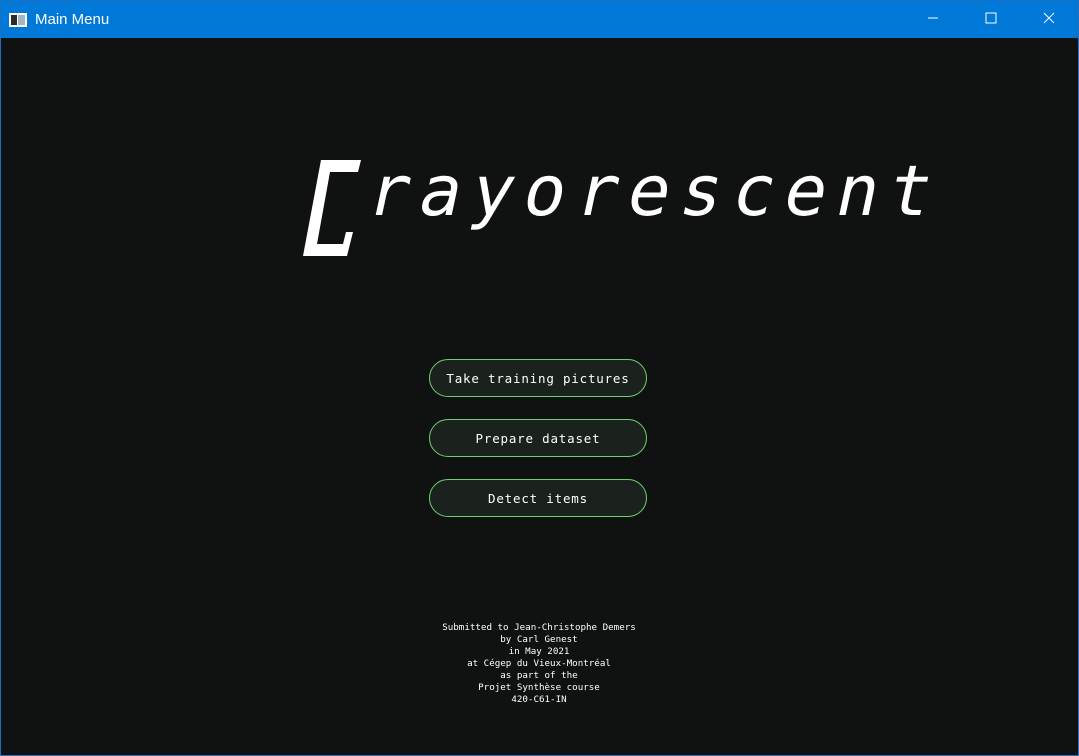  I want to click on close-button, so click(1049, 19).